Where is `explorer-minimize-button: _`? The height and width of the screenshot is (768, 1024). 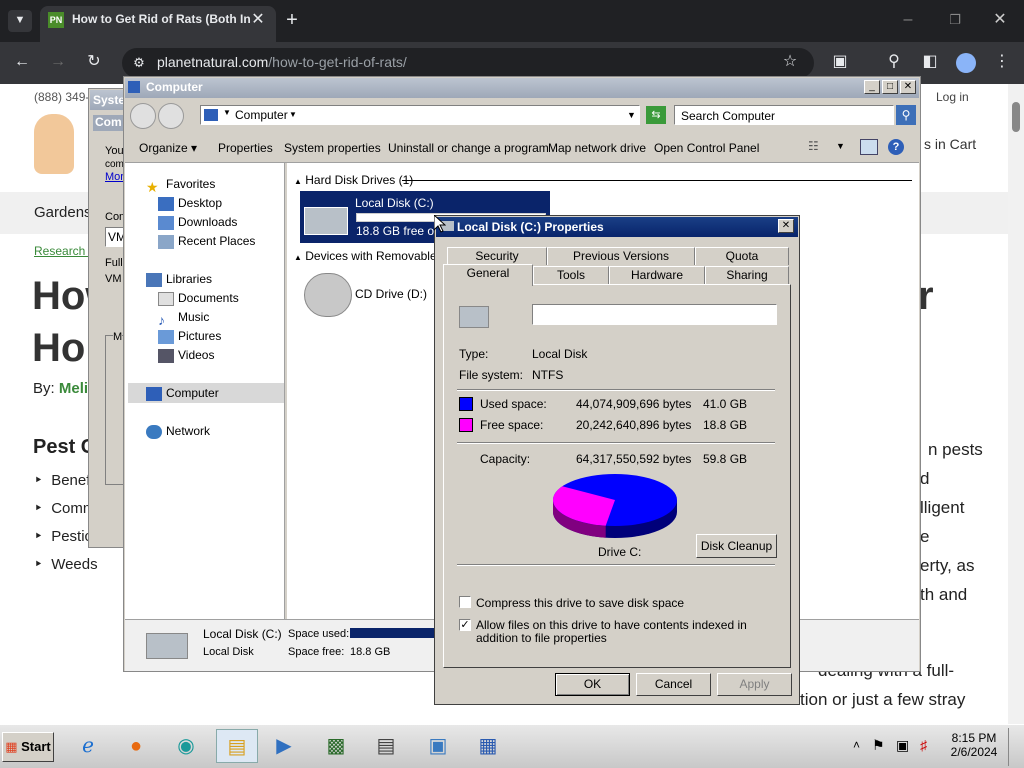
explorer-minimize-button: _ is located at coordinates (872, 87).